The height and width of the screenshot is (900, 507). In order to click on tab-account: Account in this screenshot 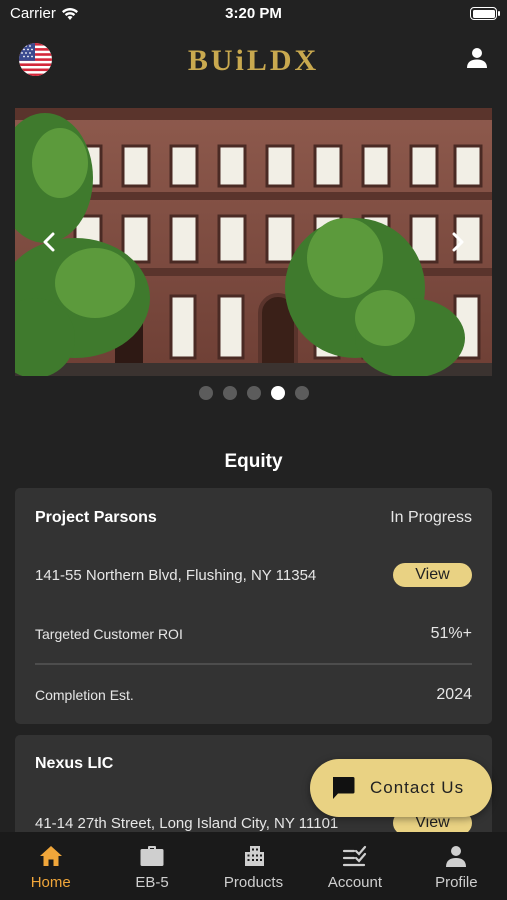, I will do `click(354, 866)`.